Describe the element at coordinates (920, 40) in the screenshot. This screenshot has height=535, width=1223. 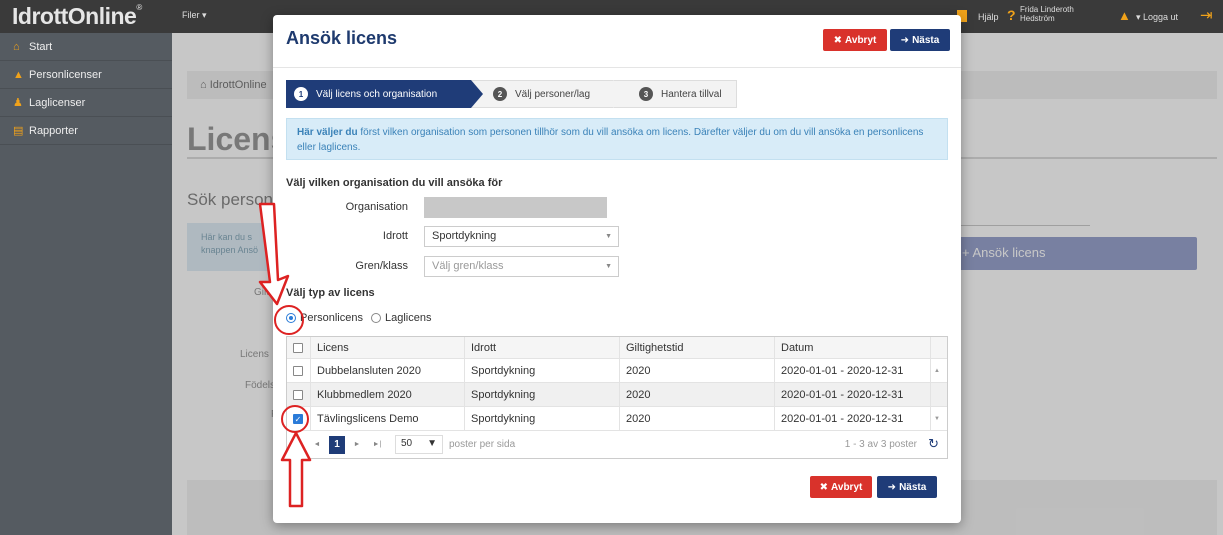
I see `next-button-top: ➜ Nästa` at that location.